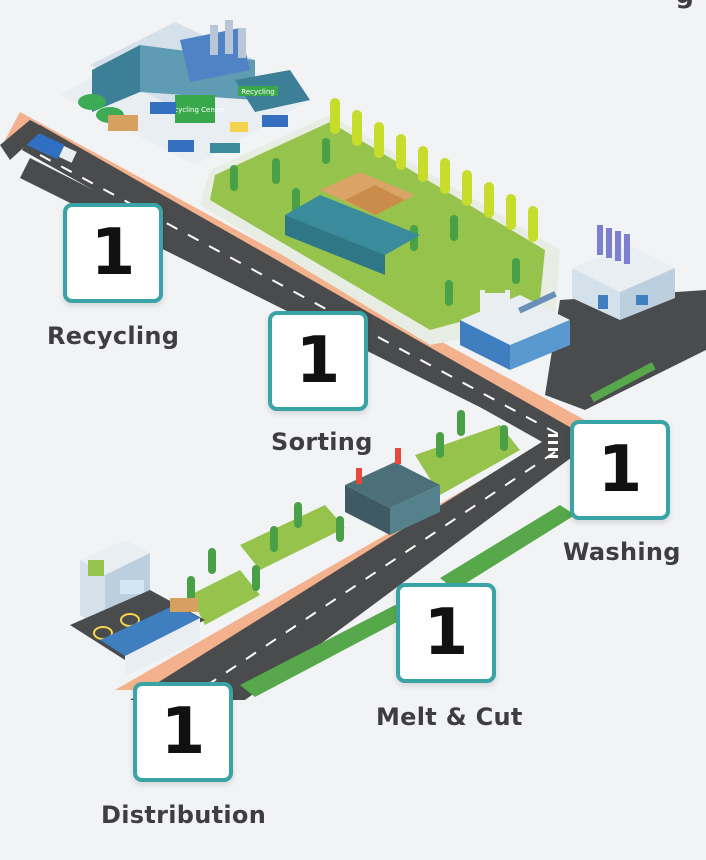 Image resolution: width=706 pixels, height=860 pixels. Describe the element at coordinates (322, 442) in the screenshot. I see `stage-label-sorting: Sorting` at that location.